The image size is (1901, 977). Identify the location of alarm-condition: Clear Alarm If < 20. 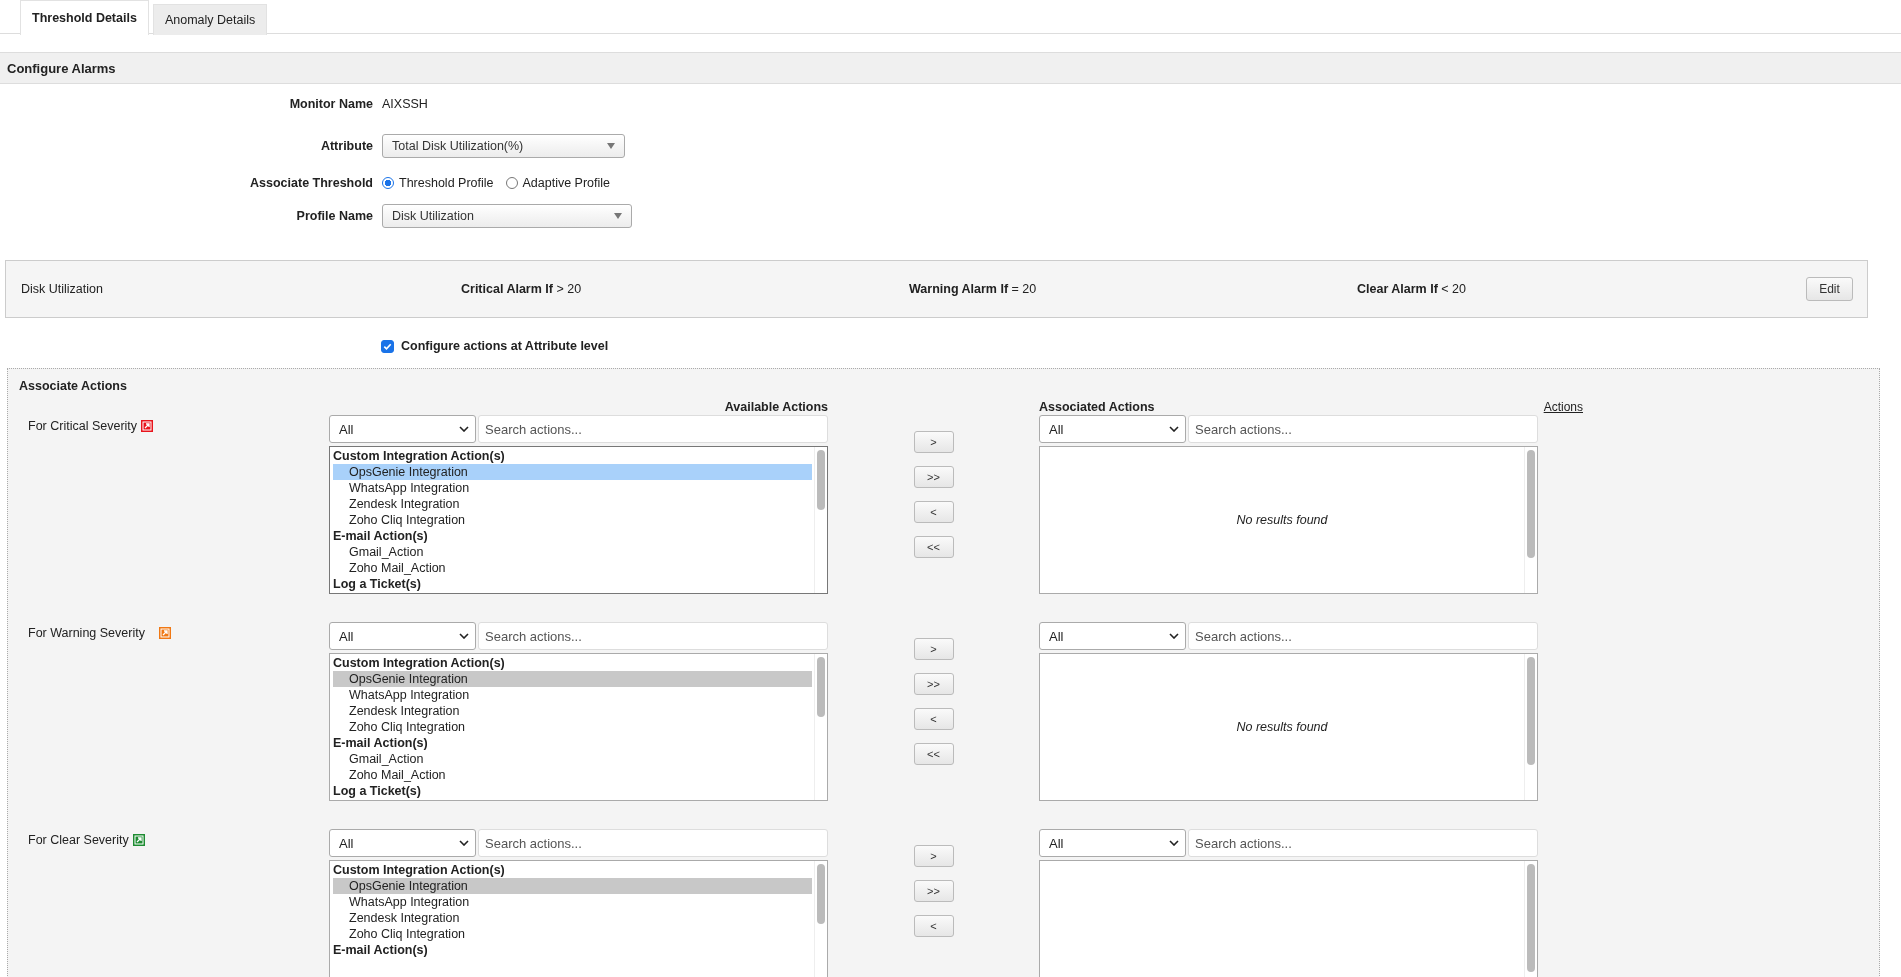
(1412, 289).